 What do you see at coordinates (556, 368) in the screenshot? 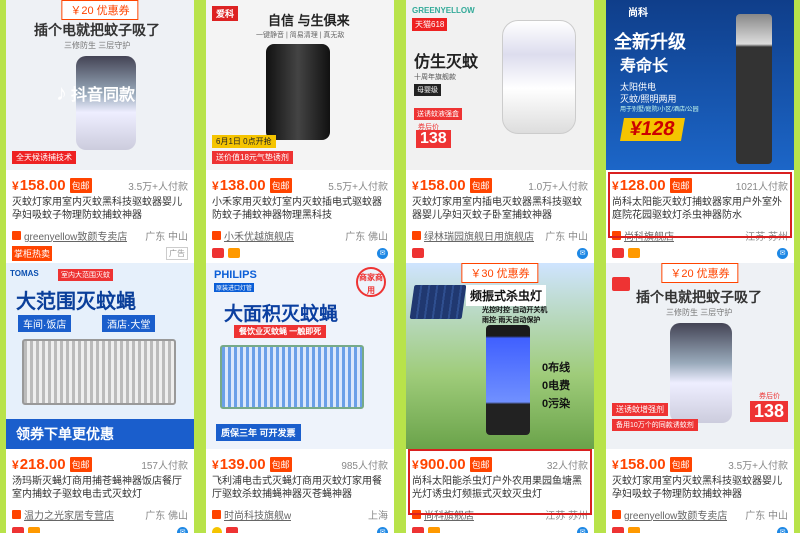
I see `stat-0: 0布线` at bounding box center [556, 368].